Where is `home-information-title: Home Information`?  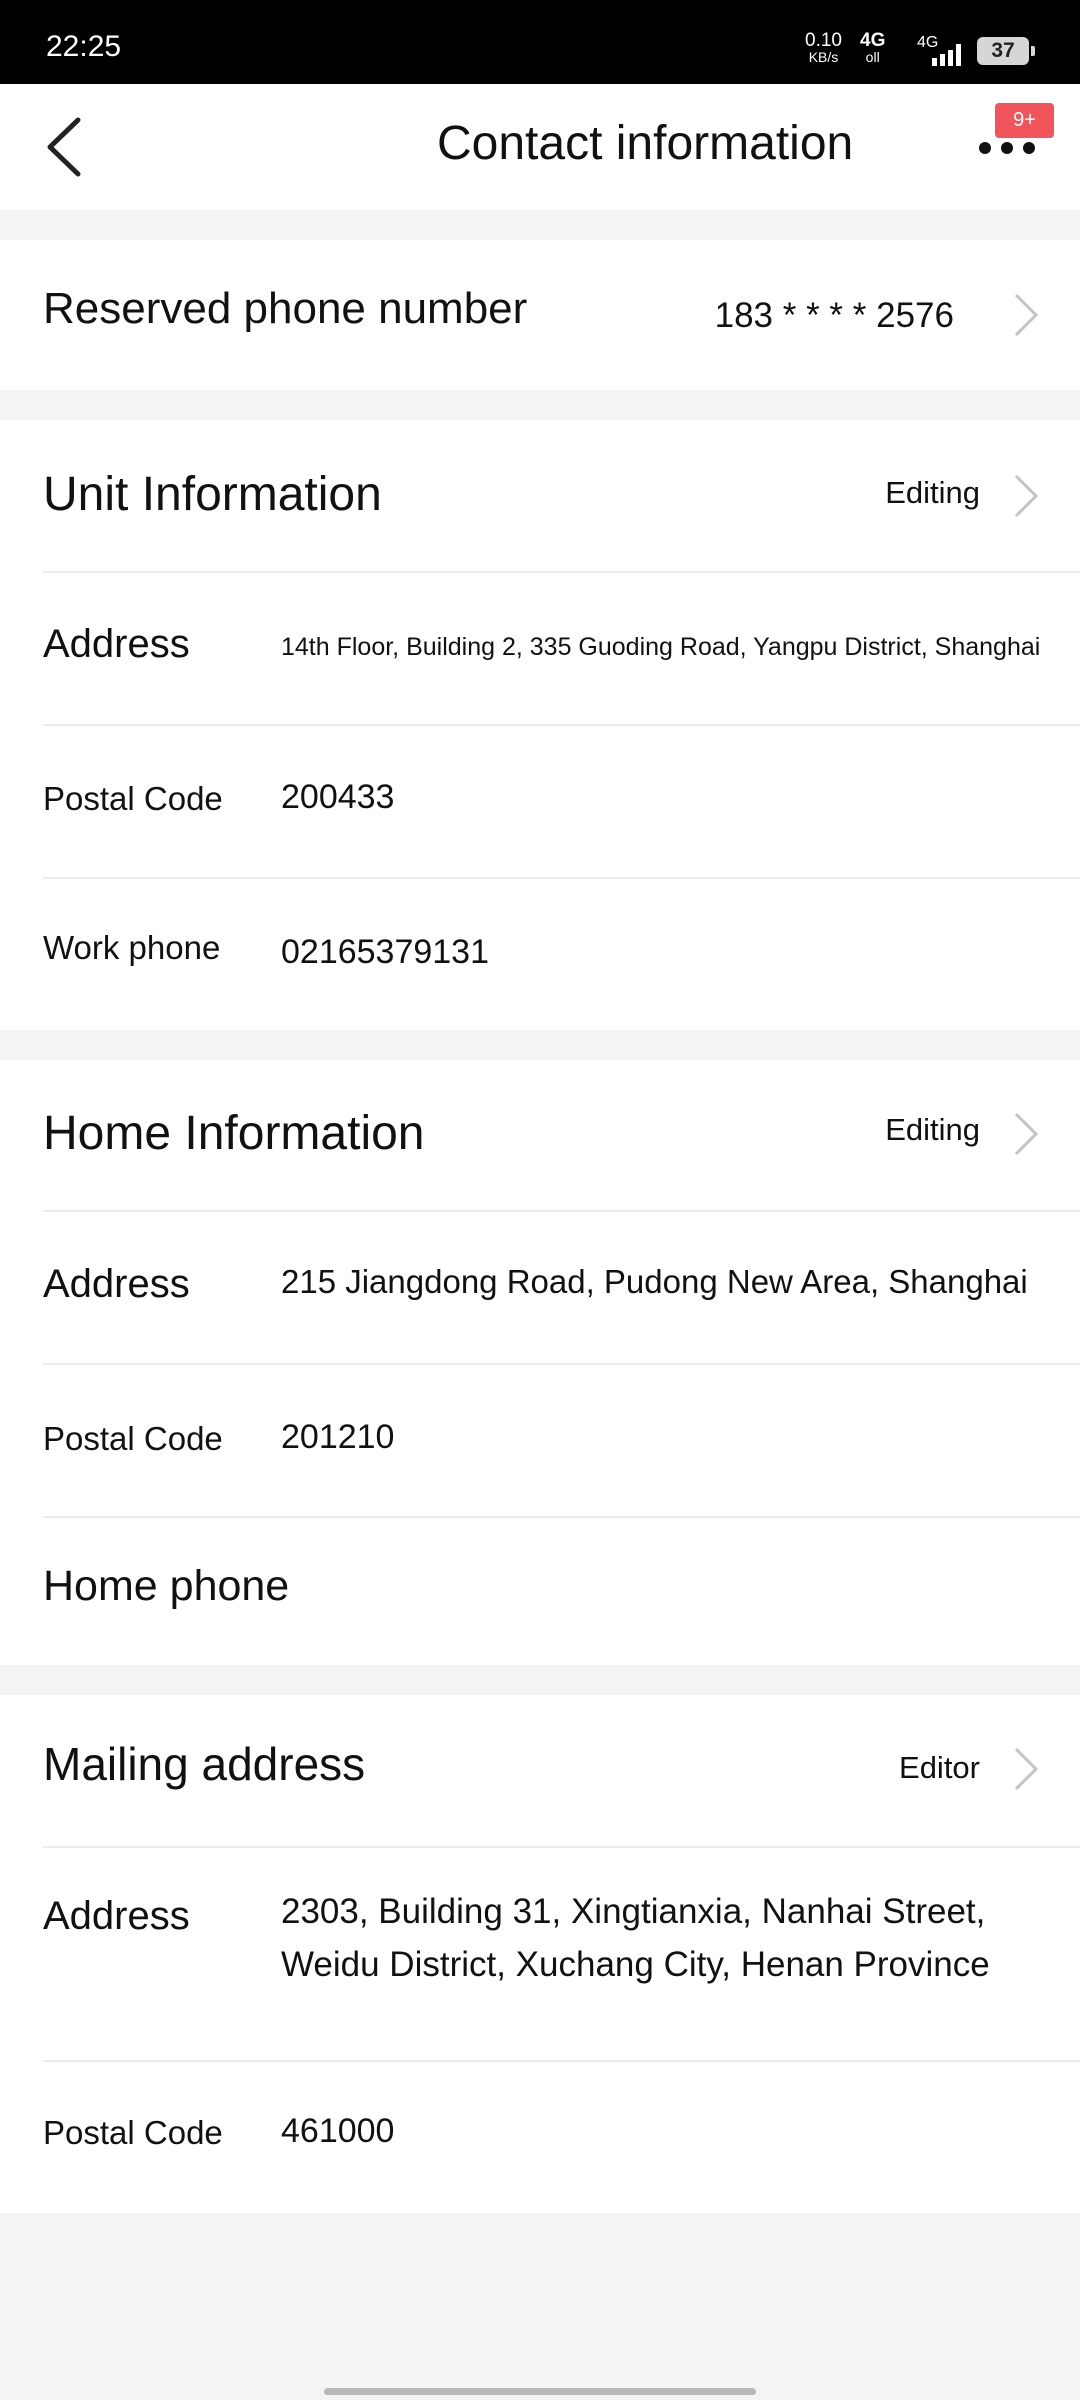
home-information-title: Home Information is located at coordinates (234, 1133).